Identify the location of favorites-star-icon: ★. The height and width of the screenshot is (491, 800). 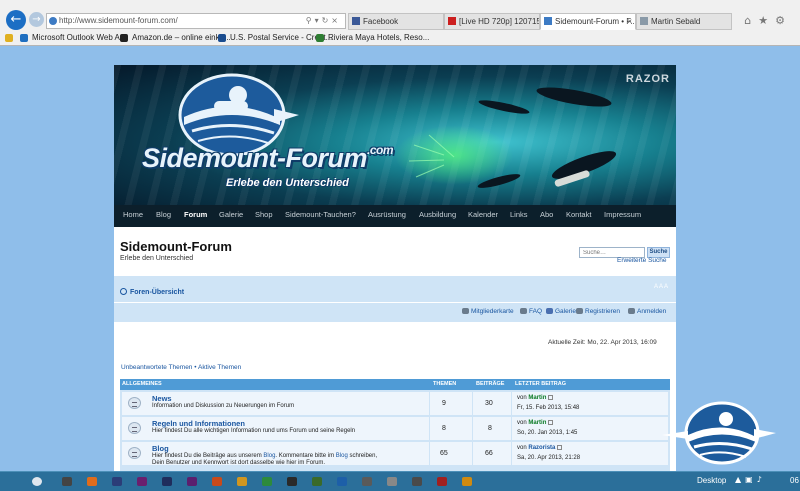
(766, 20).